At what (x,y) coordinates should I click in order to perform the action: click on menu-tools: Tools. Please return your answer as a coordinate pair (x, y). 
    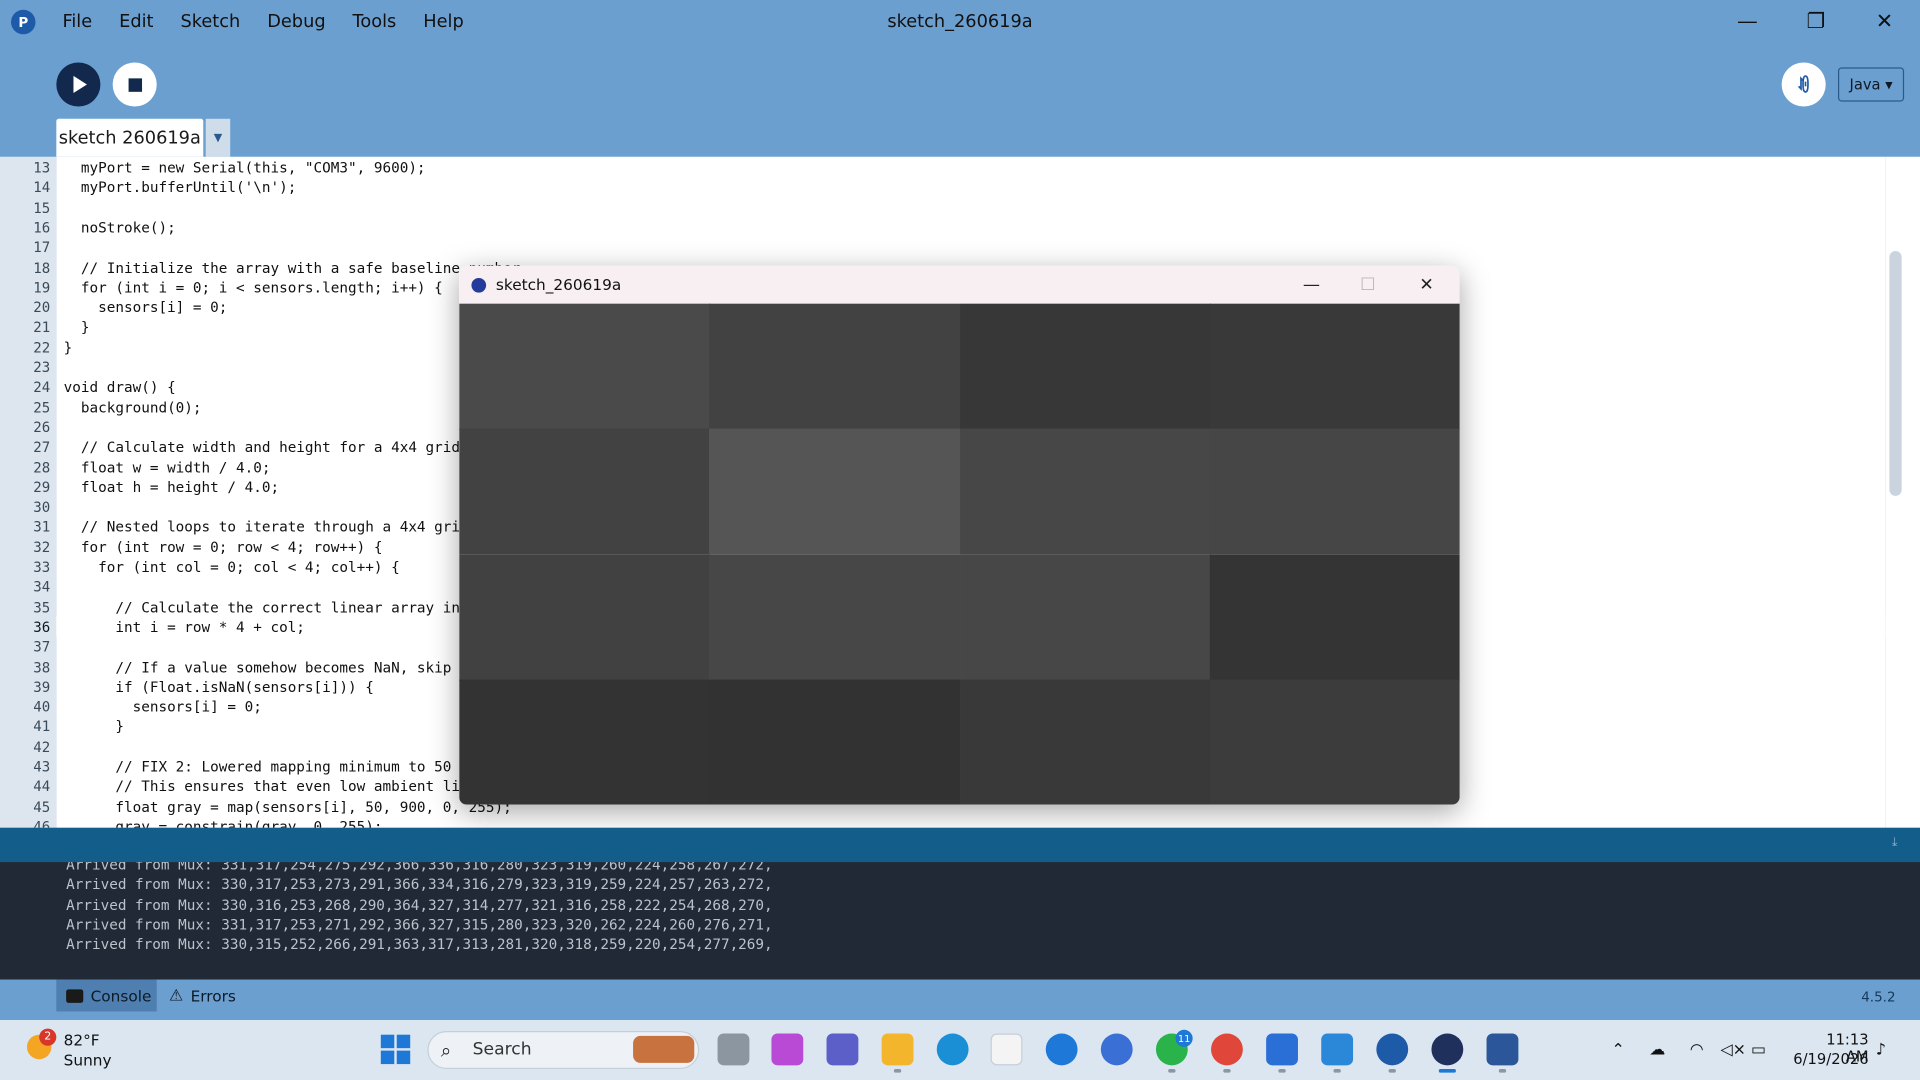
    Looking at the image, I should click on (374, 22).